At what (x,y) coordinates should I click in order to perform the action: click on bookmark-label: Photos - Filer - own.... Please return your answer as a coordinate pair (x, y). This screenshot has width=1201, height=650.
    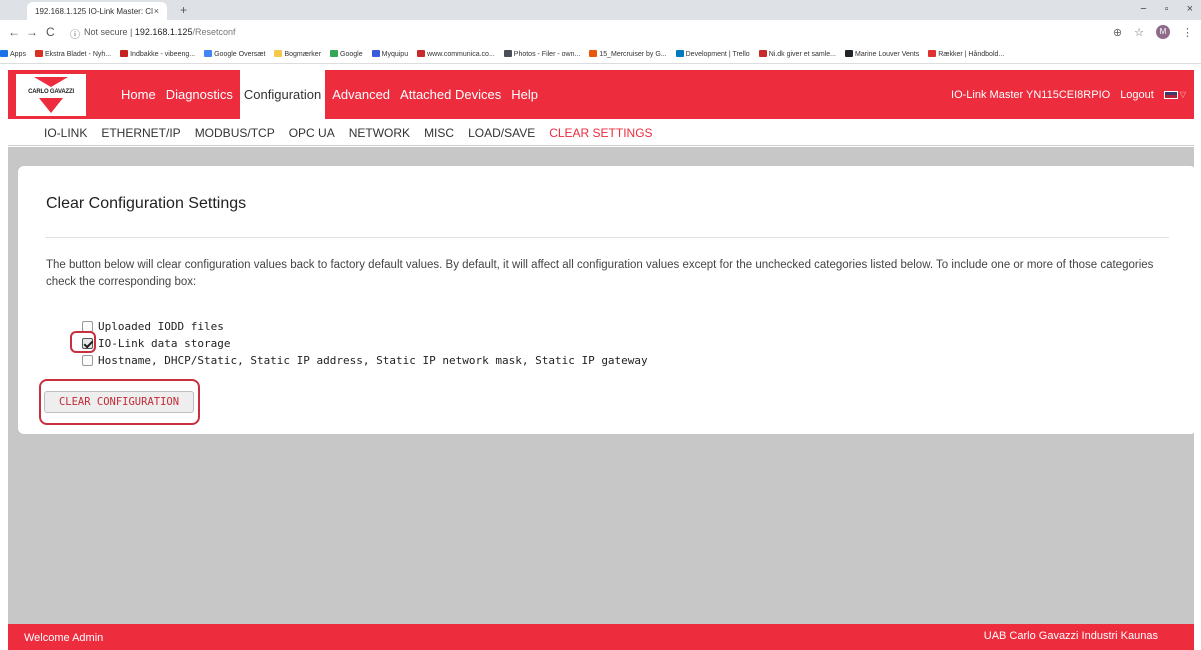
    Looking at the image, I should click on (547, 54).